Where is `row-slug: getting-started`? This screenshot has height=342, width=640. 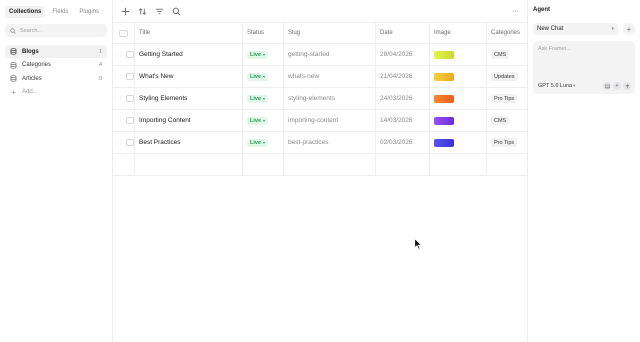
row-slug: getting-started is located at coordinates (330, 54).